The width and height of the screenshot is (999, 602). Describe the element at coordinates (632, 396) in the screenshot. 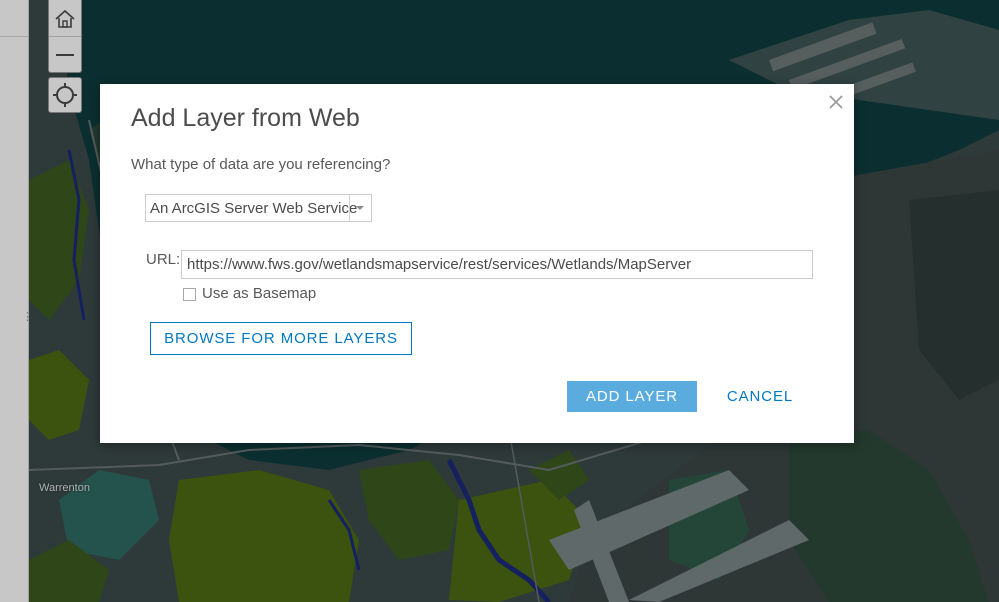

I see `add-layer-button: ADD LAYER` at that location.